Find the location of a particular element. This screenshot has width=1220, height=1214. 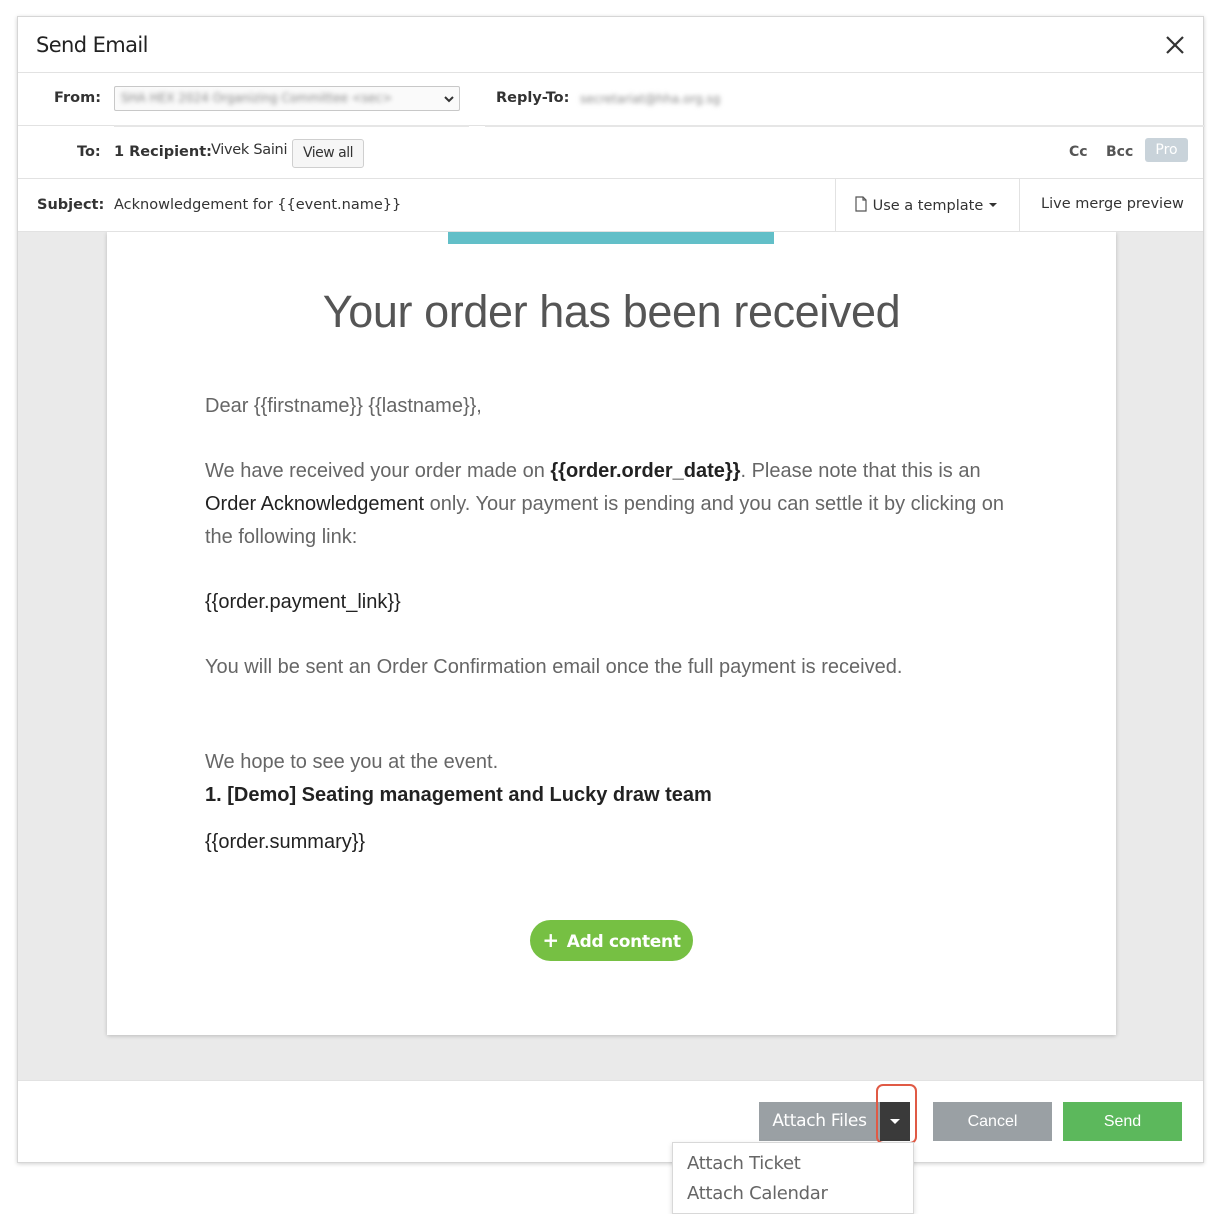

header-accent-bar is located at coordinates (611, 238).